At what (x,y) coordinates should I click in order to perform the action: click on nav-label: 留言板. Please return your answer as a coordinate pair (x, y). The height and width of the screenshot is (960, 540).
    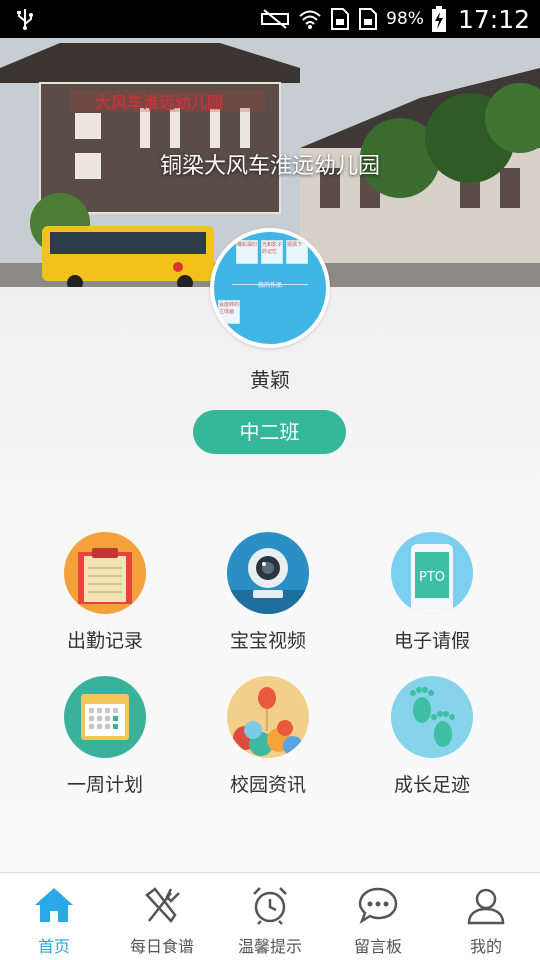
    Looking at the image, I should click on (377, 946).